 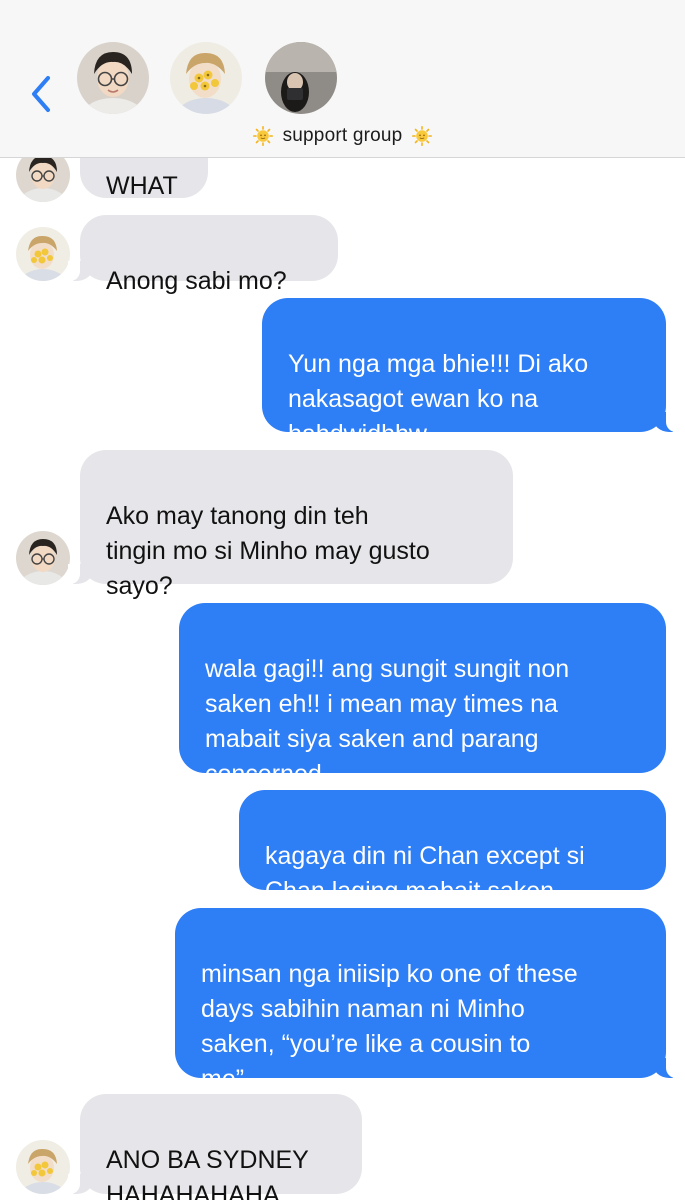 I want to click on group-name-label: support group, so click(x=342, y=135).